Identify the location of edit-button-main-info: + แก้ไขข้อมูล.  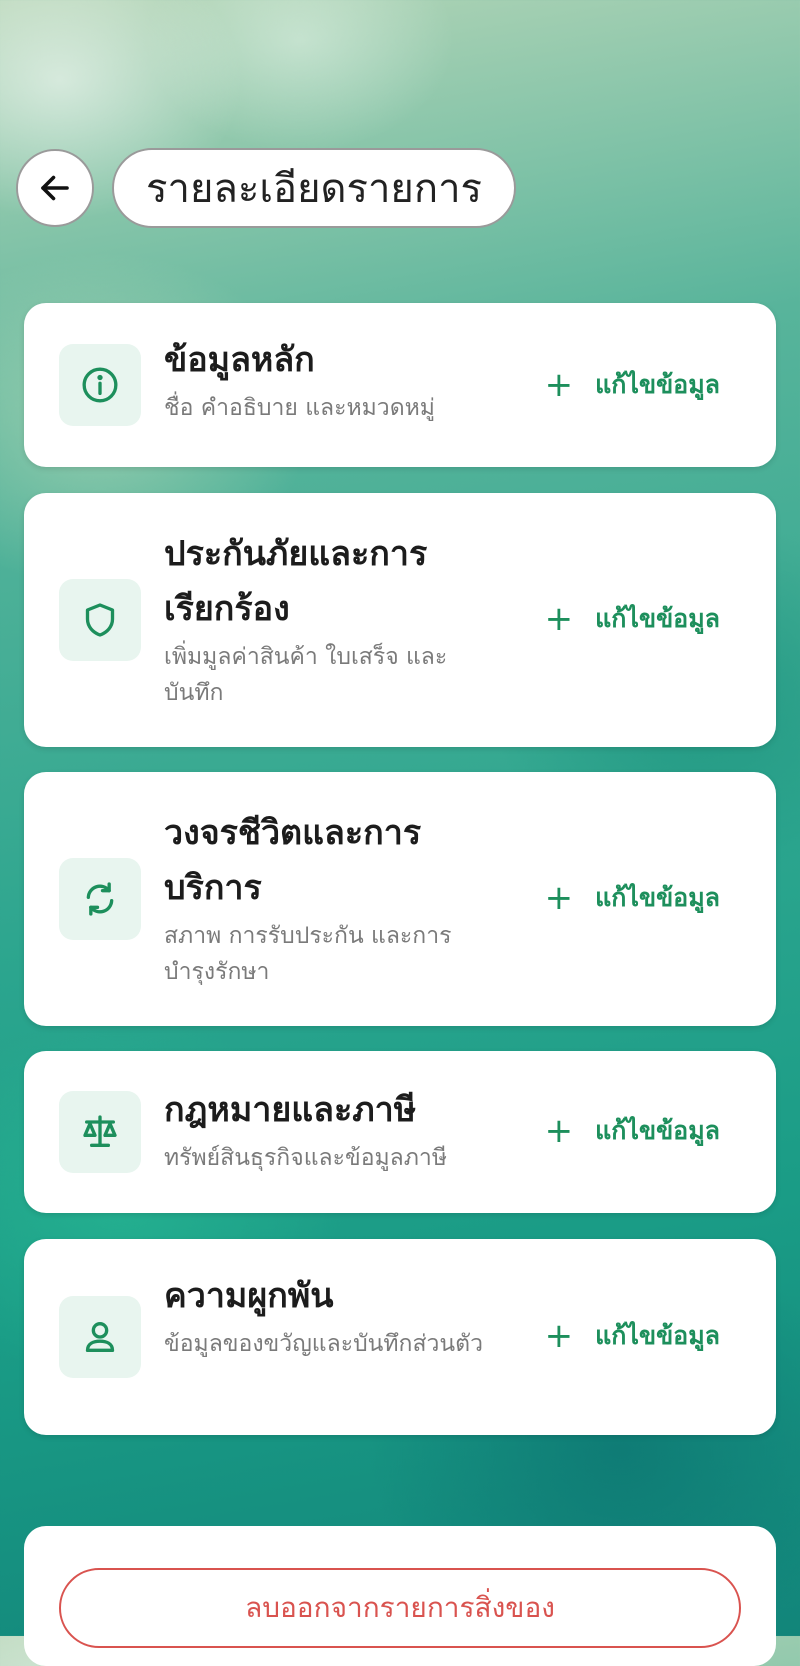
(632, 385).